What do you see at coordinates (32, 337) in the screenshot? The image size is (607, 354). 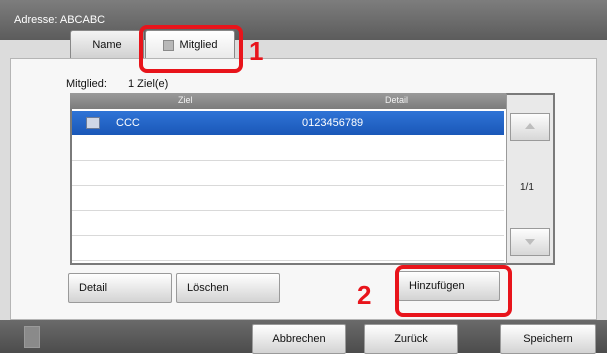 I see `footer-stub` at bounding box center [32, 337].